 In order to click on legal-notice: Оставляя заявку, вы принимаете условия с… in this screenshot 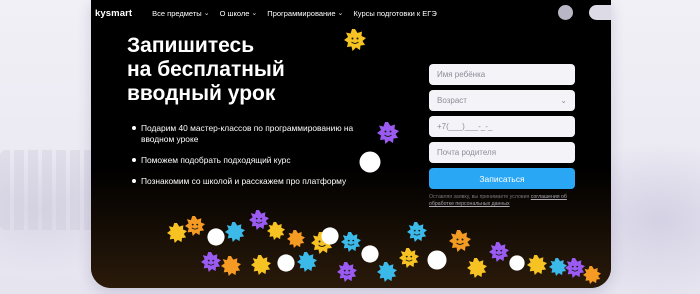, I will do `click(502, 201)`.